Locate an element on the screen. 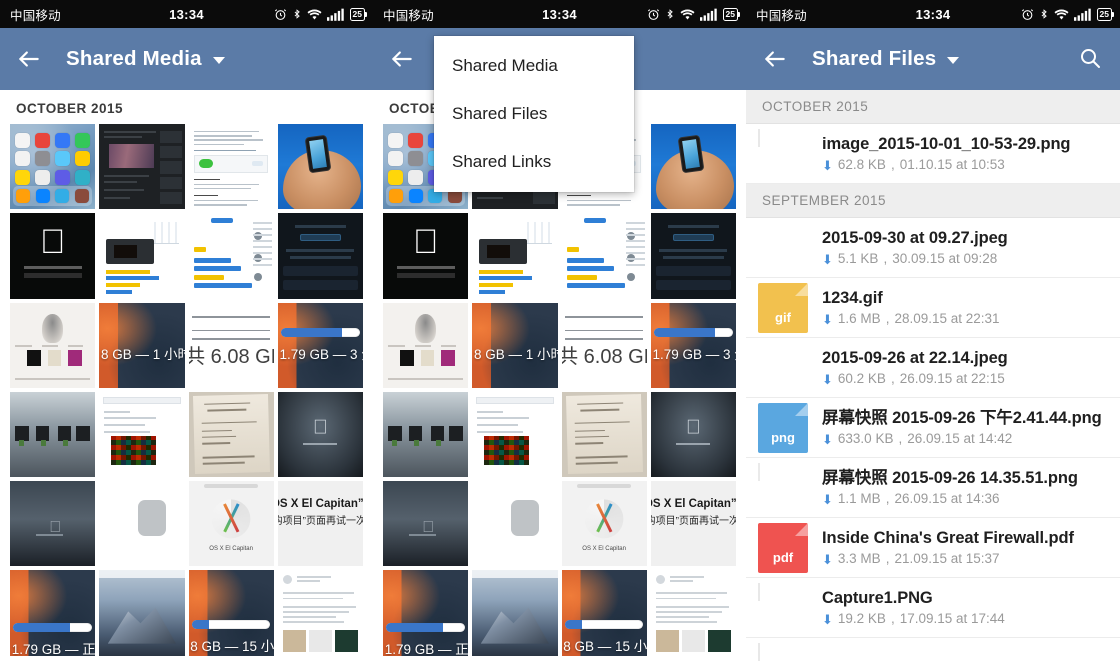 The image size is (1120, 661). media-thumb: 共 6.08 GB is located at coordinates (231, 345).